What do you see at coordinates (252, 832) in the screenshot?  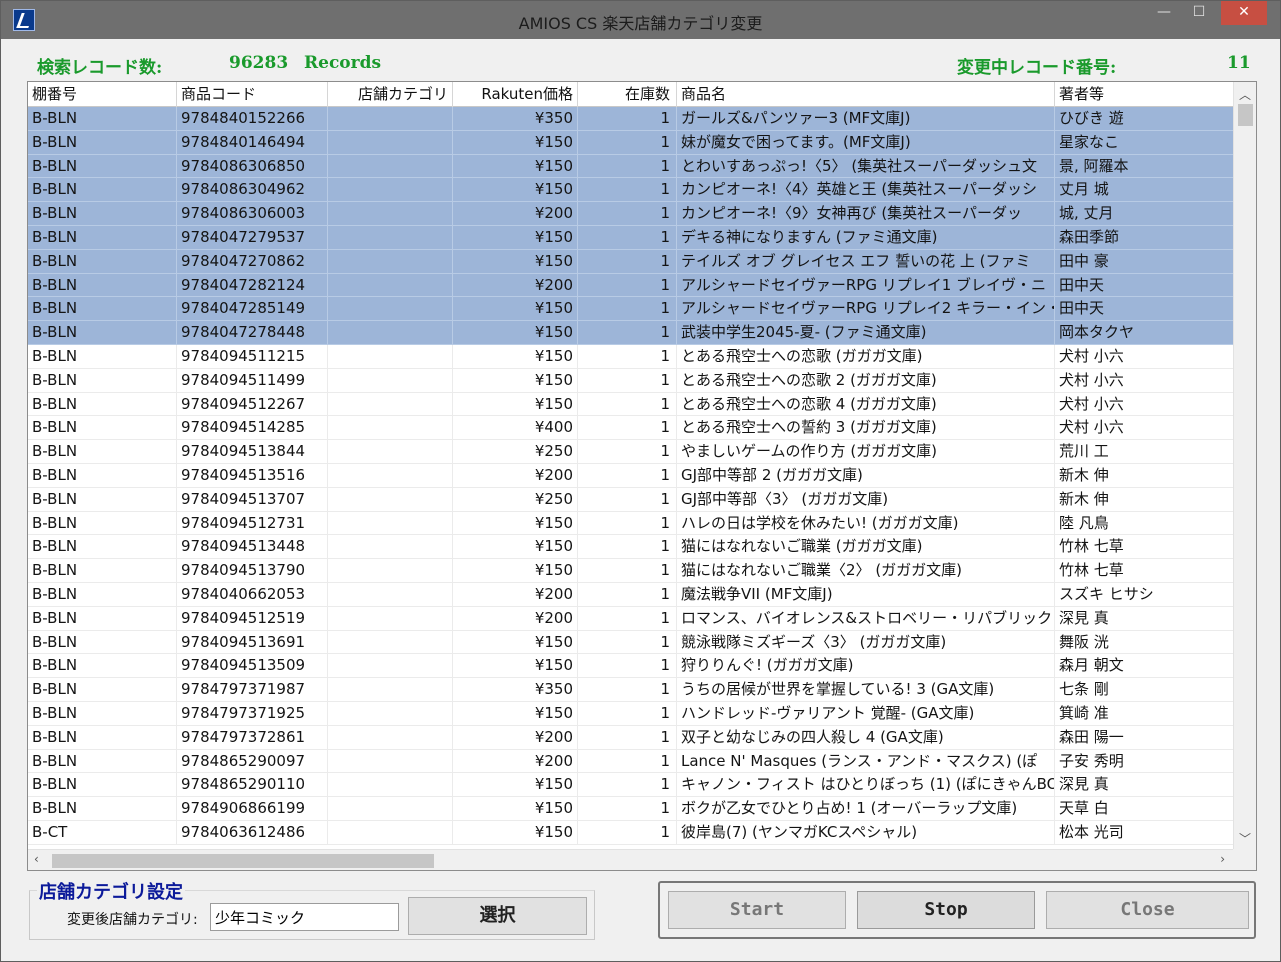 I see `cell-code: 9784063612486` at bounding box center [252, 832].